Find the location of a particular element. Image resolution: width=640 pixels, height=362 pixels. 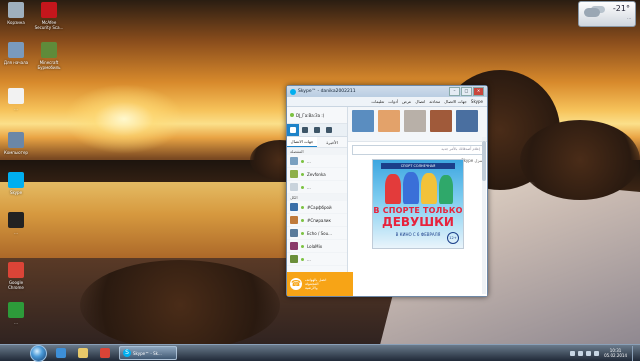

menu-help: تعليمات is located at coordinates (377, 101).